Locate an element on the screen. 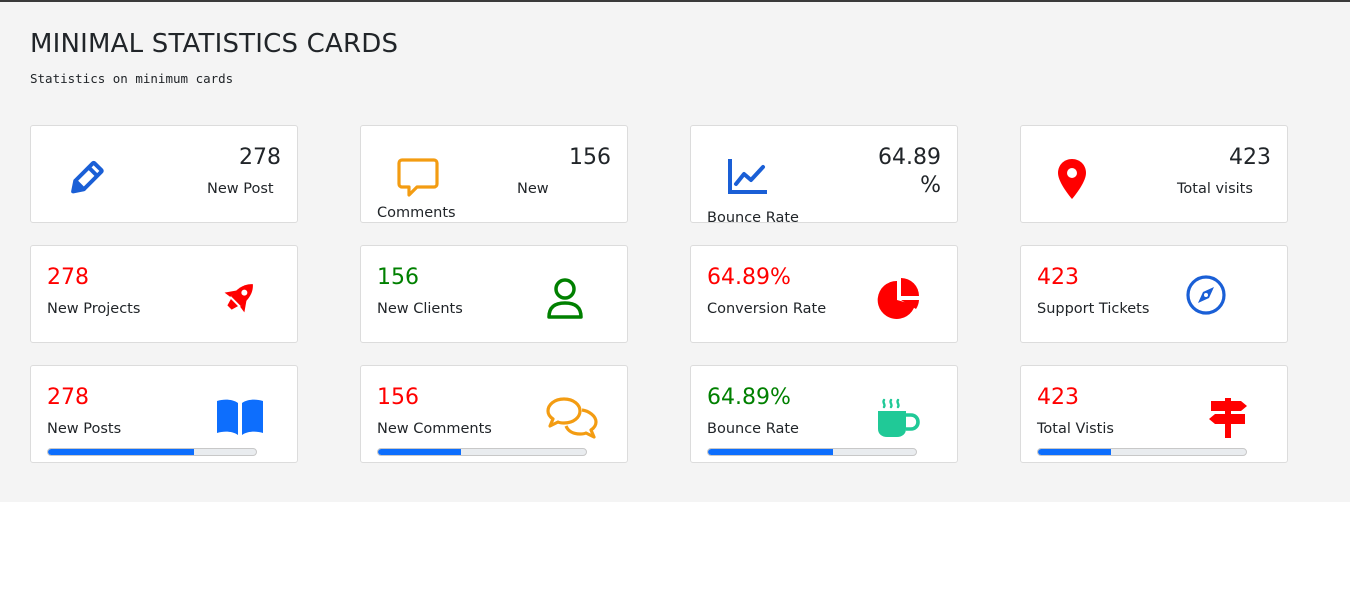 This screenshot has height=602, width=1350. map-pin-icon is located at coordinates (1072, 179).